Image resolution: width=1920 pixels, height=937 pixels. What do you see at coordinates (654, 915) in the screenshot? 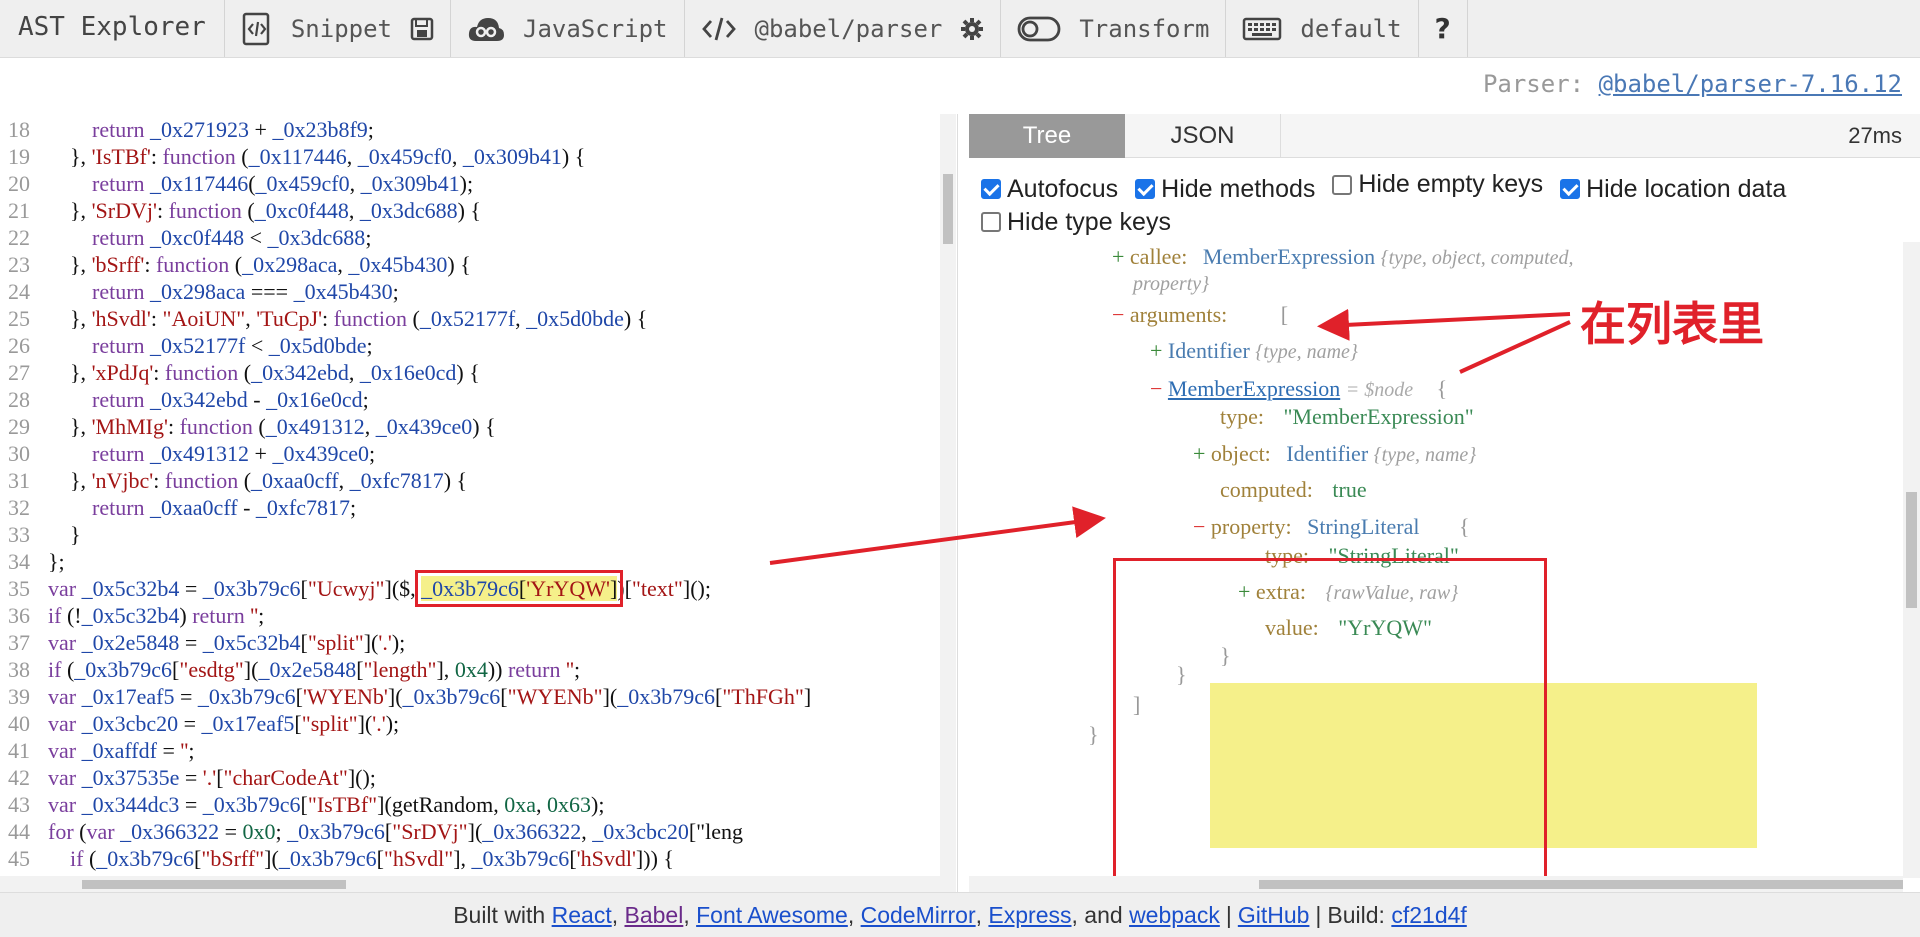
I see `link-babel: Babel` at bounding box center [654, 915].